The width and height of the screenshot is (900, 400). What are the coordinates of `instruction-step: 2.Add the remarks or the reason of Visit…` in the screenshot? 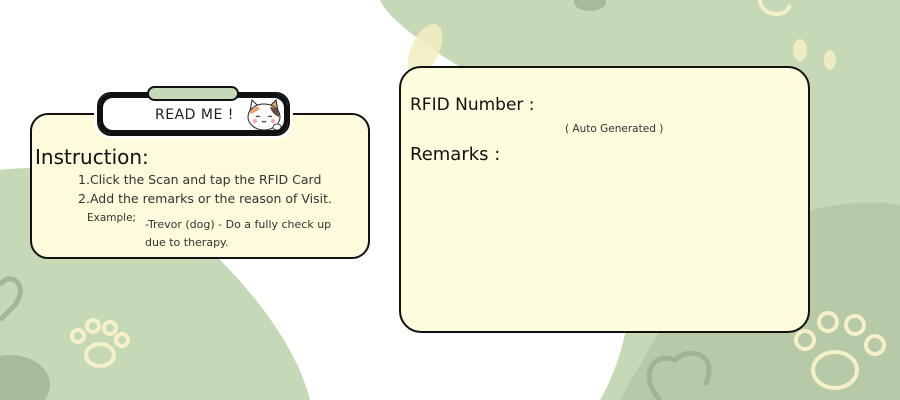 It's located at (205, 198).